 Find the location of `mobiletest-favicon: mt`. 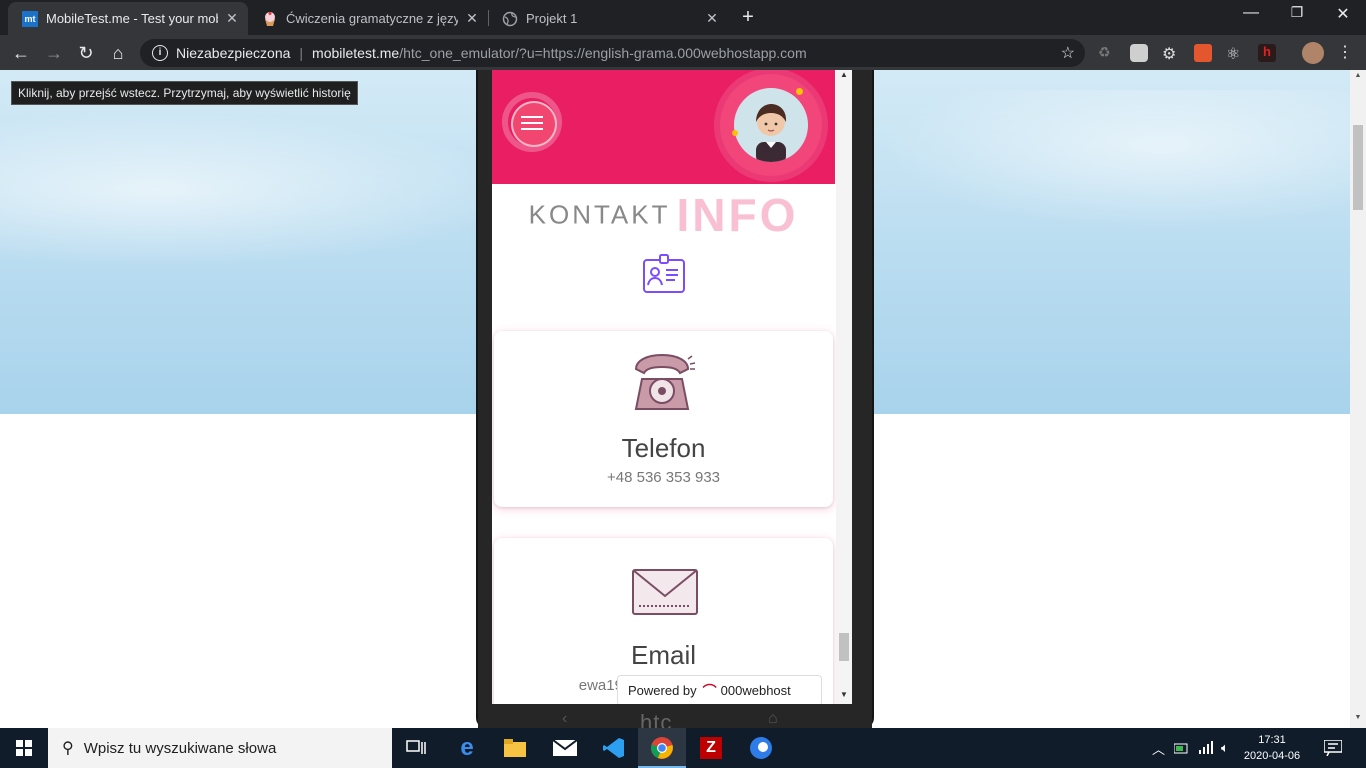

mobiletest-favicon: mt is located at coordinates (30, 18).